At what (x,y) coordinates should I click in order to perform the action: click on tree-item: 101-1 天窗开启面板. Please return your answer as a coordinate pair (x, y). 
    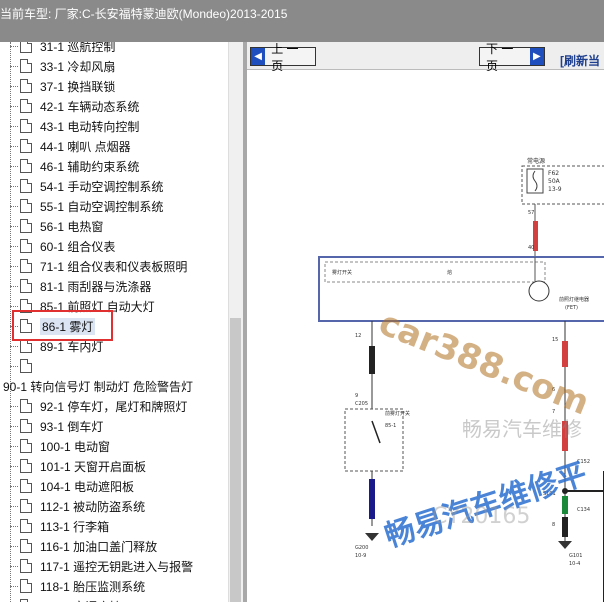
    Looking at the image, I should click on (83, 466).